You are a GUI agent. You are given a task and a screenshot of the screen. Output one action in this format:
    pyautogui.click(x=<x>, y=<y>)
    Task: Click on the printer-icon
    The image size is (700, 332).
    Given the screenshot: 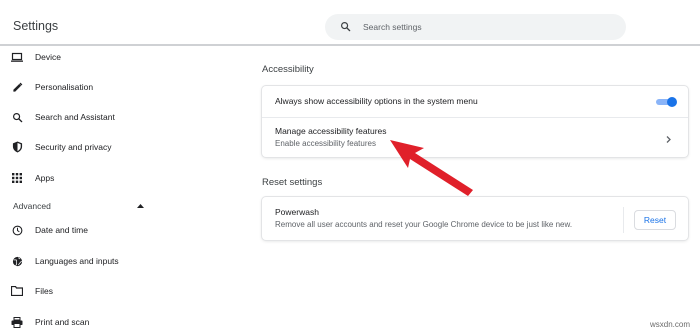 What is the action you would take?
    pyautogui.click(x=17, y=322)
    